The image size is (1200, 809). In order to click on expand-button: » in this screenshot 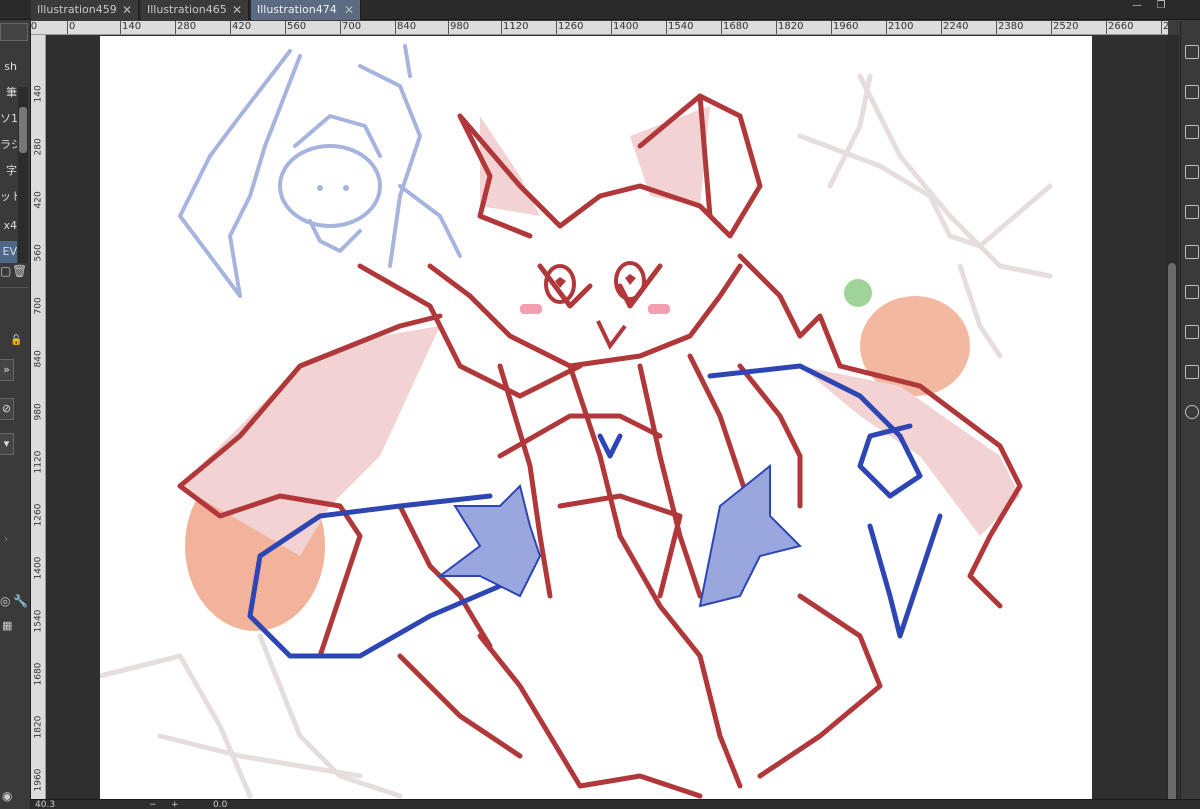, I will do `click(7, 370)`.